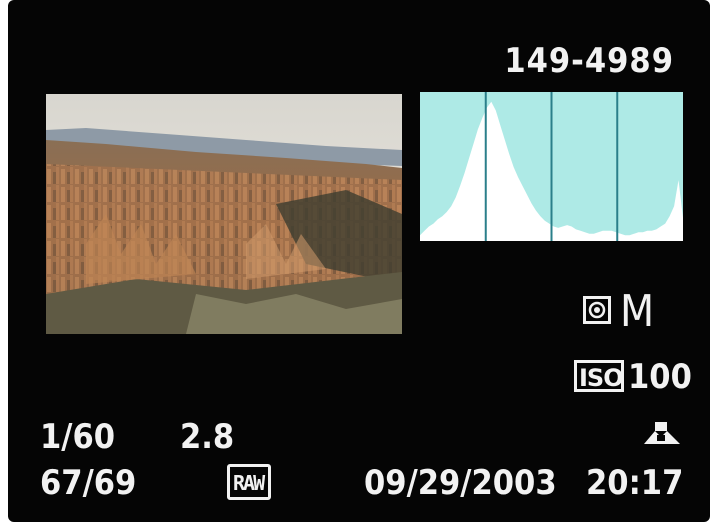  I want to click on raw-quality-badge: RAW, so click(249, 482).